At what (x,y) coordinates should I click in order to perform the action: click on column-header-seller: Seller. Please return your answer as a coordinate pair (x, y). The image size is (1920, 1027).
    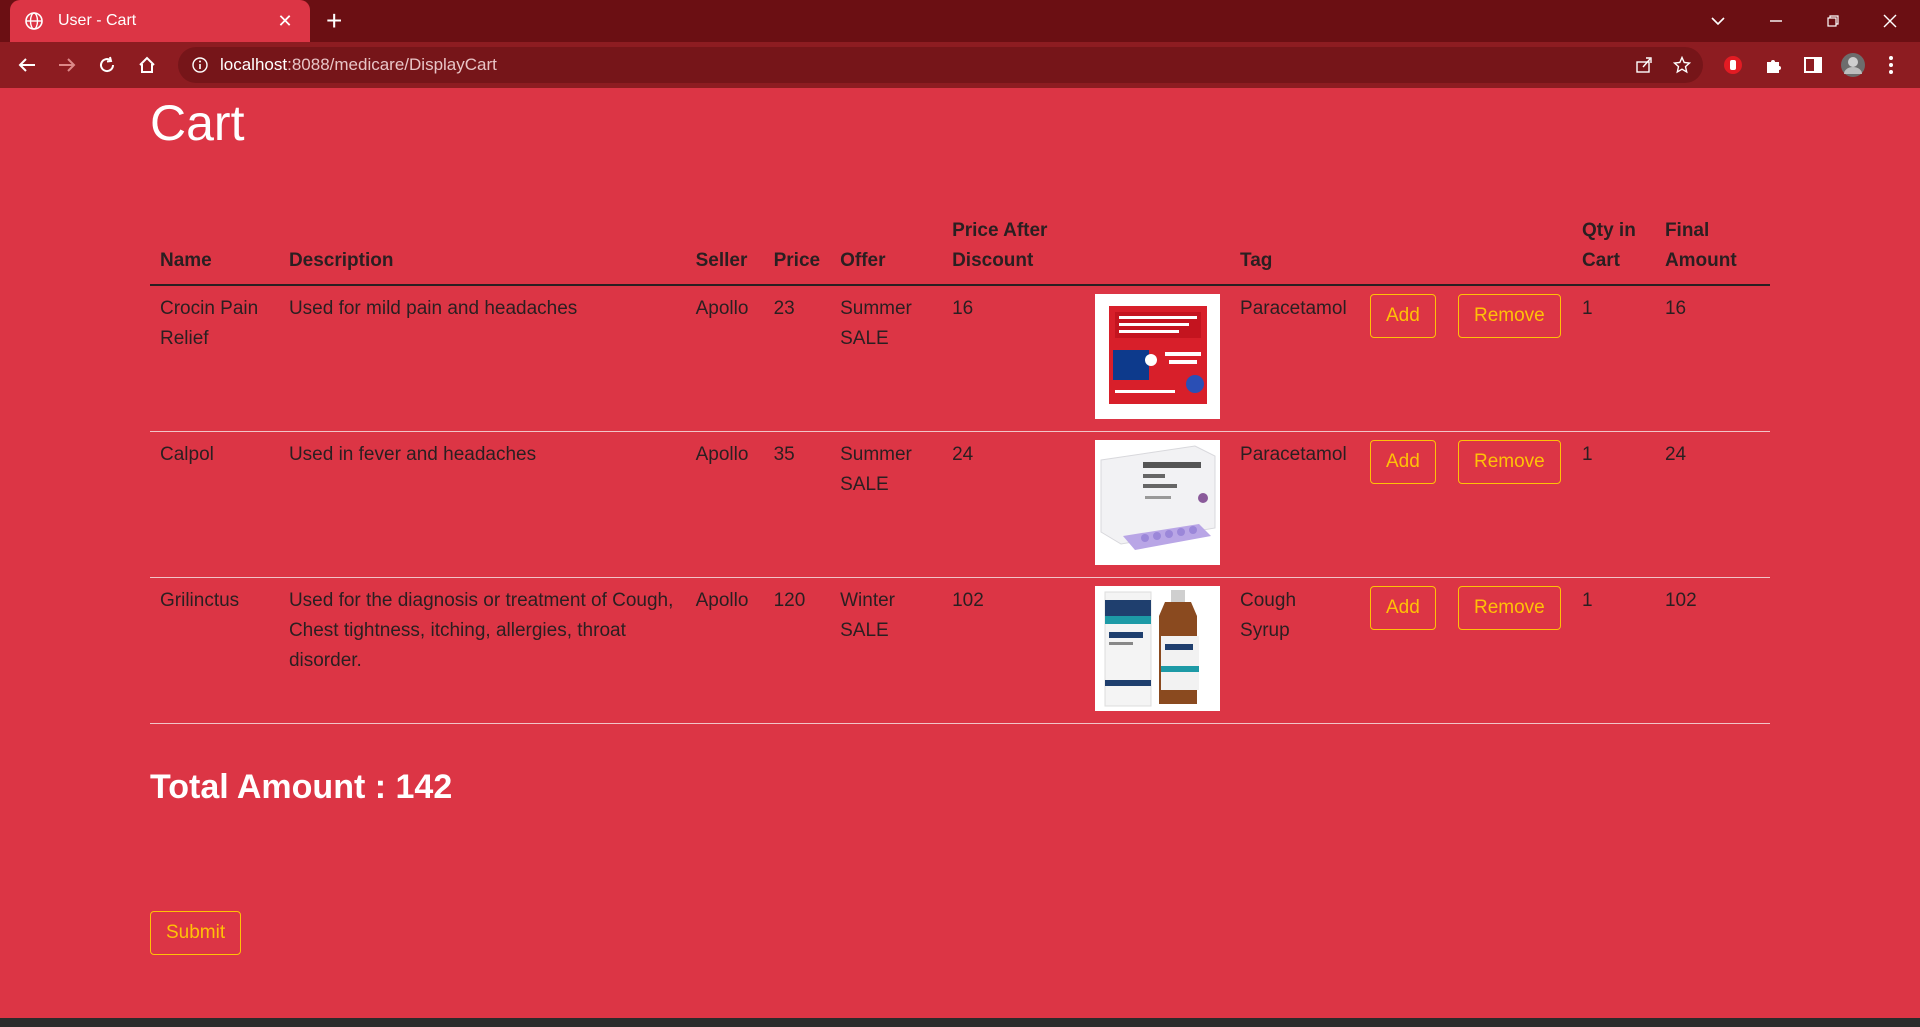
    Looking at the image, I should click on (724, 247).